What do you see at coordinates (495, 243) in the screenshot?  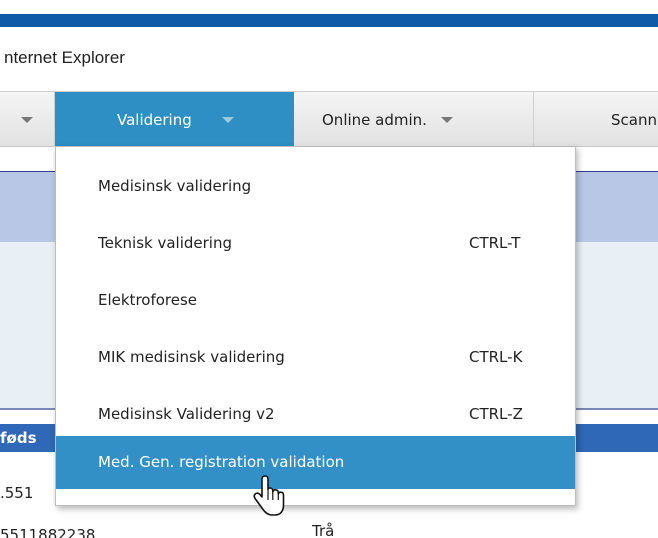 I see `menu-item-shortcut: CTRL-T` at bounding box center [495, 243].